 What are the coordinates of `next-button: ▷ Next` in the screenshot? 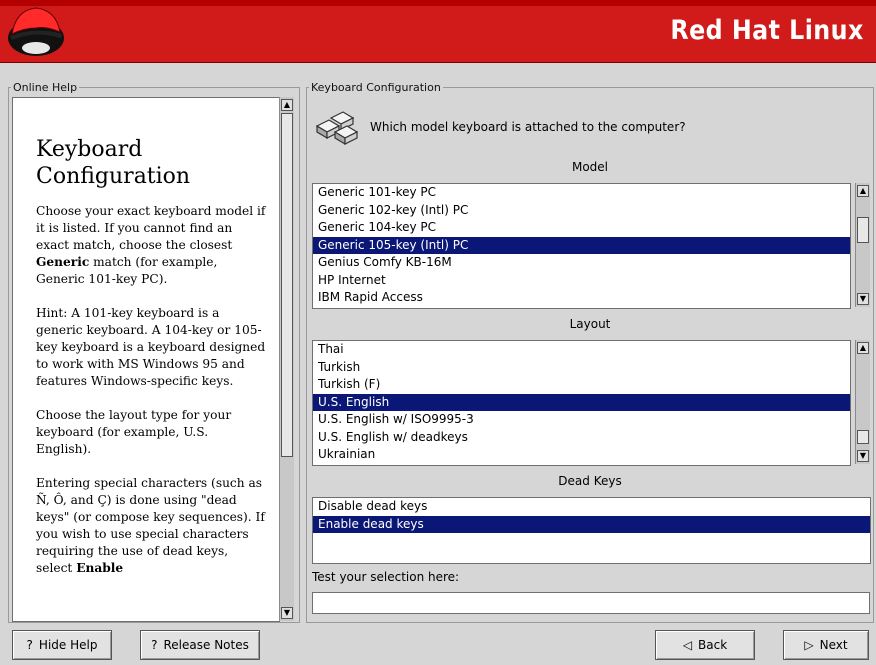 It's located at (826, 645).